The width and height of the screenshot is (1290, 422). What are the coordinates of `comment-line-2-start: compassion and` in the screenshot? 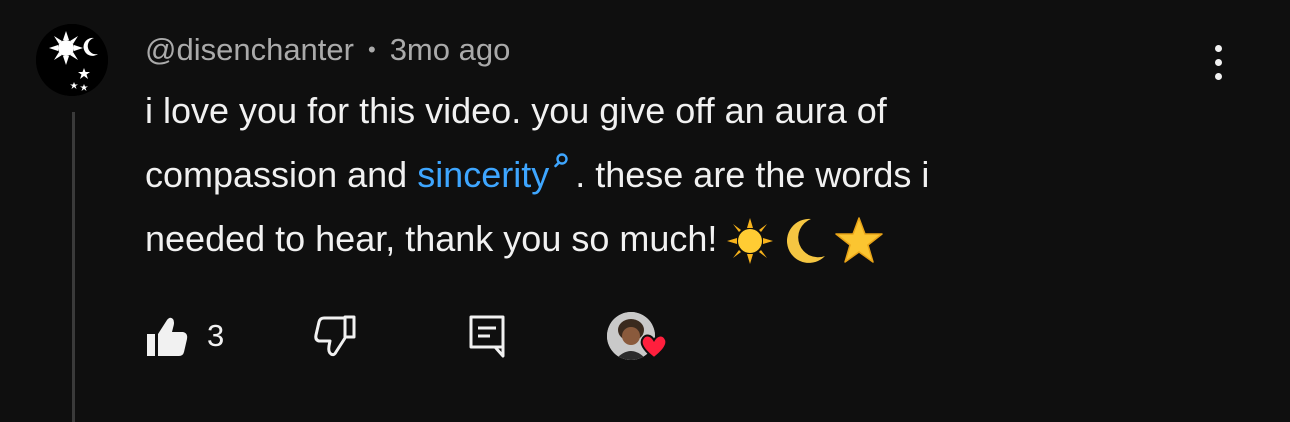 It's located at (276, 174).